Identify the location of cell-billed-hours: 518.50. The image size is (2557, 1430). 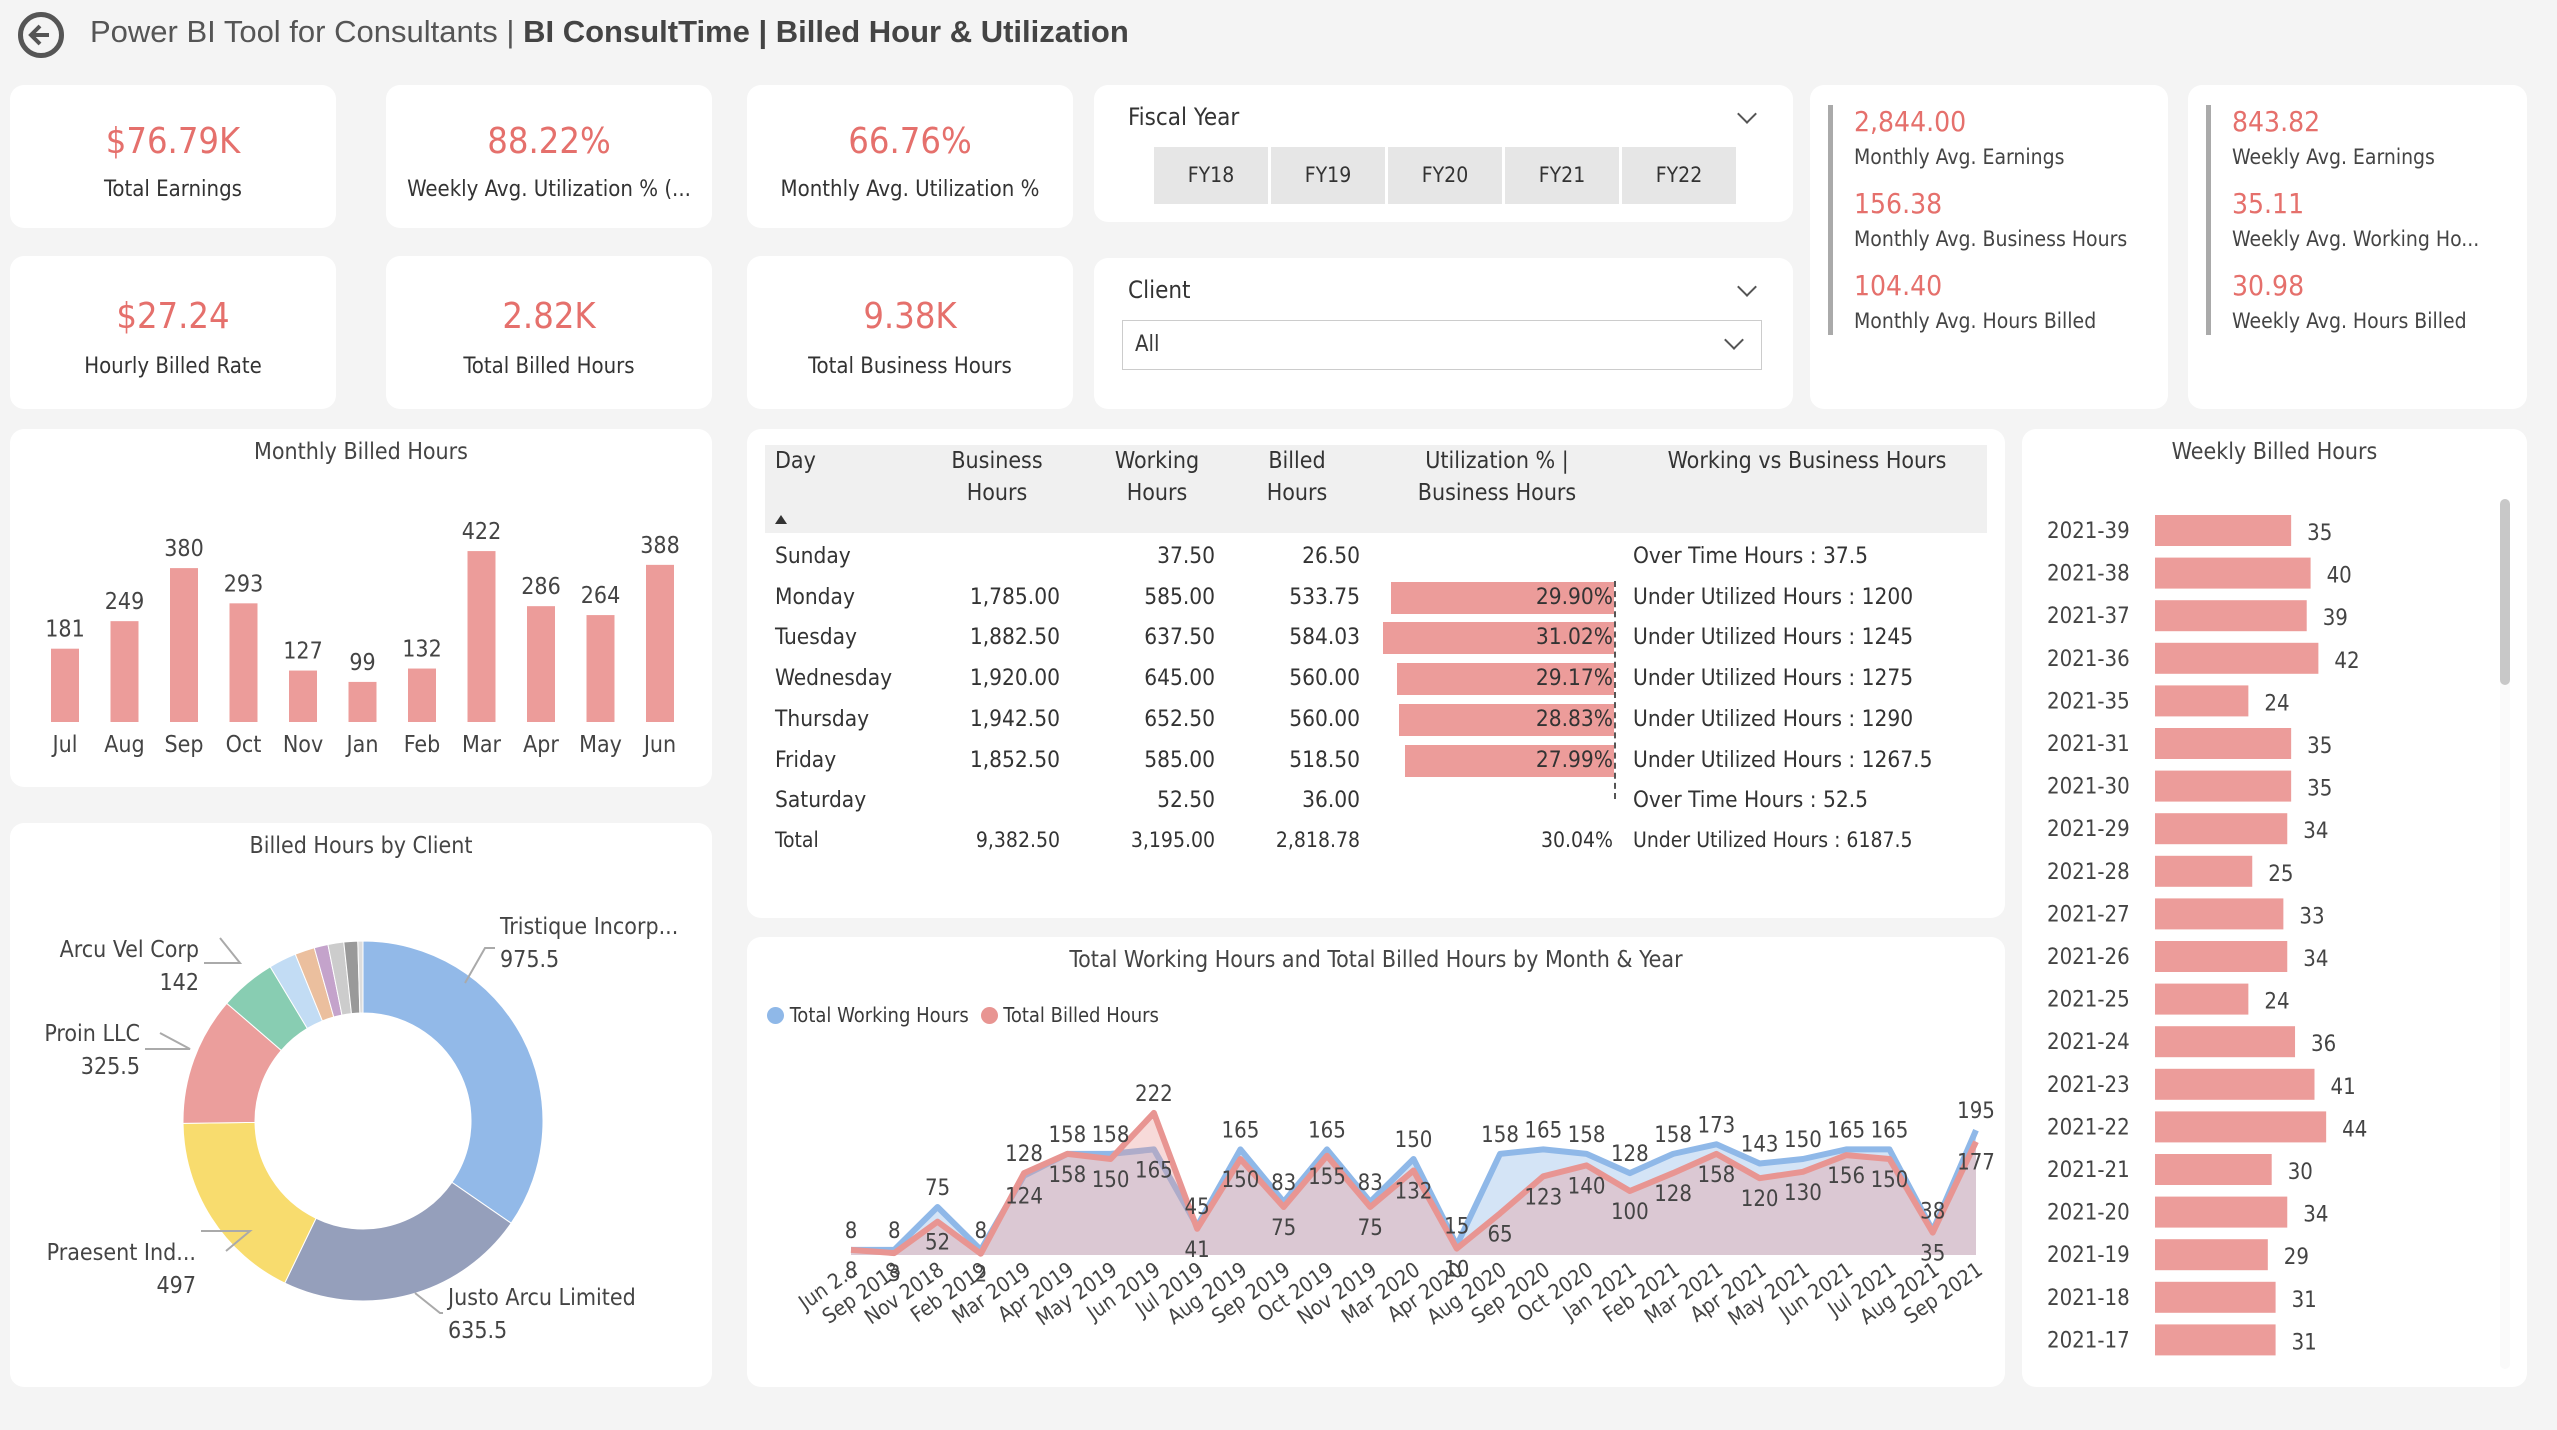
(1324, 759).